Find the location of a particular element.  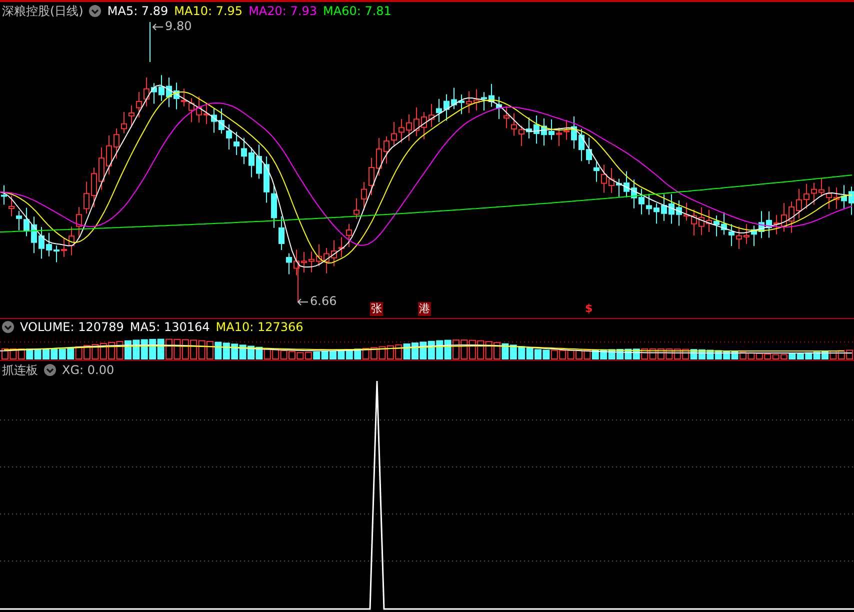

signal-mark: $ is located at coordinates (589, 309).